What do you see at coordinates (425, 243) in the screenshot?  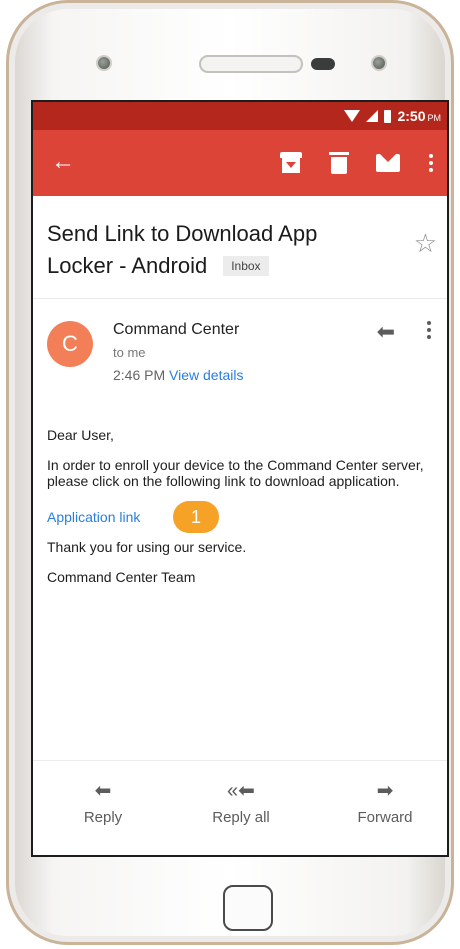 I see `star-icon: ☆` at bounding box center [425, 243].